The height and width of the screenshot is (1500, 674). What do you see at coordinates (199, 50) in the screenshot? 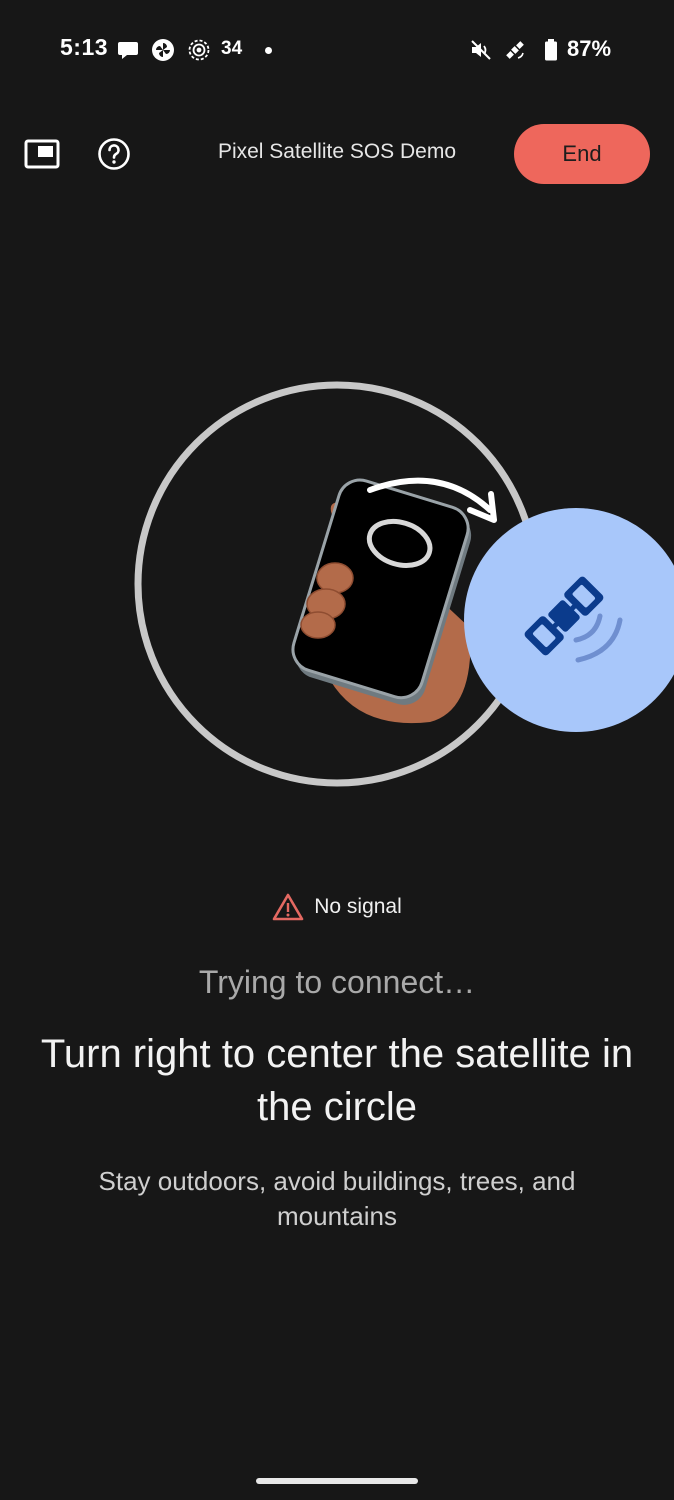
I see `hotspot-icon` at bounding box center [199, 50].